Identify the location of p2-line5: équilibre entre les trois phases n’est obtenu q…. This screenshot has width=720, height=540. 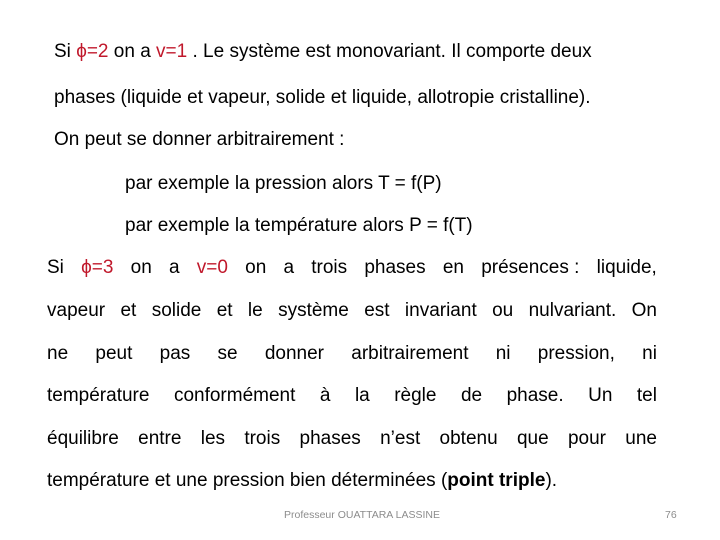
(352, 439).